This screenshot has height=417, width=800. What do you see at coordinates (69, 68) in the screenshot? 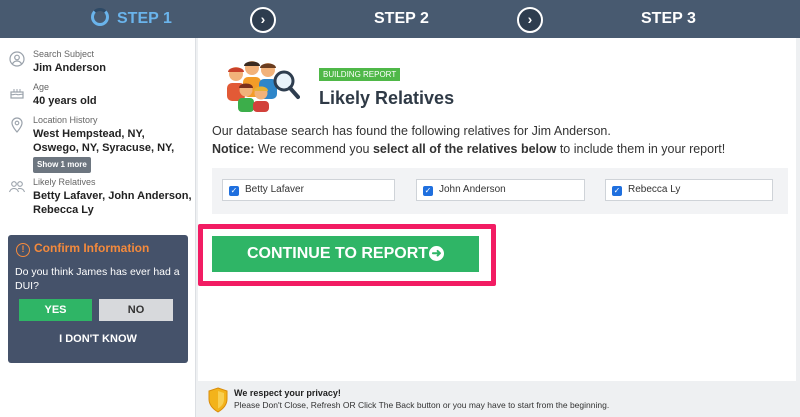
I see `search-subject-value: Jim Anderson` at bounding box center [69, 68].